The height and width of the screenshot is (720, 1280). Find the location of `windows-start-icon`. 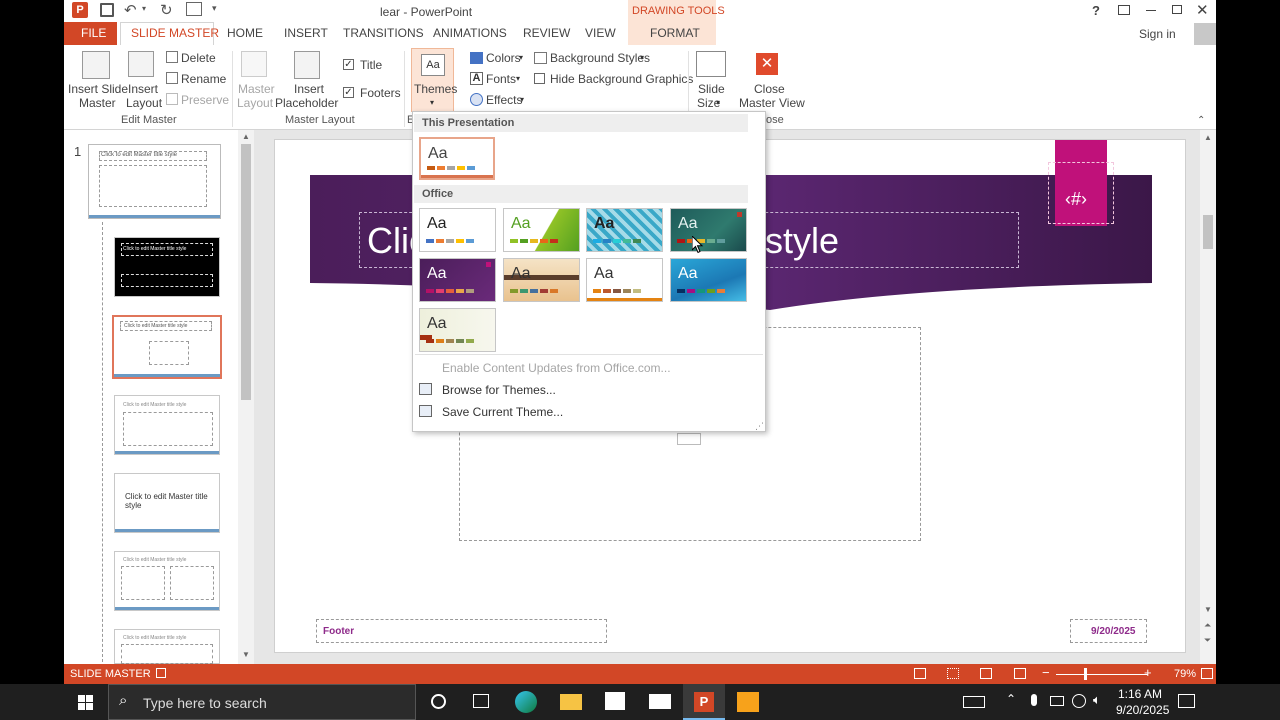

windows-start-icon is located at coordinates (85, 702).